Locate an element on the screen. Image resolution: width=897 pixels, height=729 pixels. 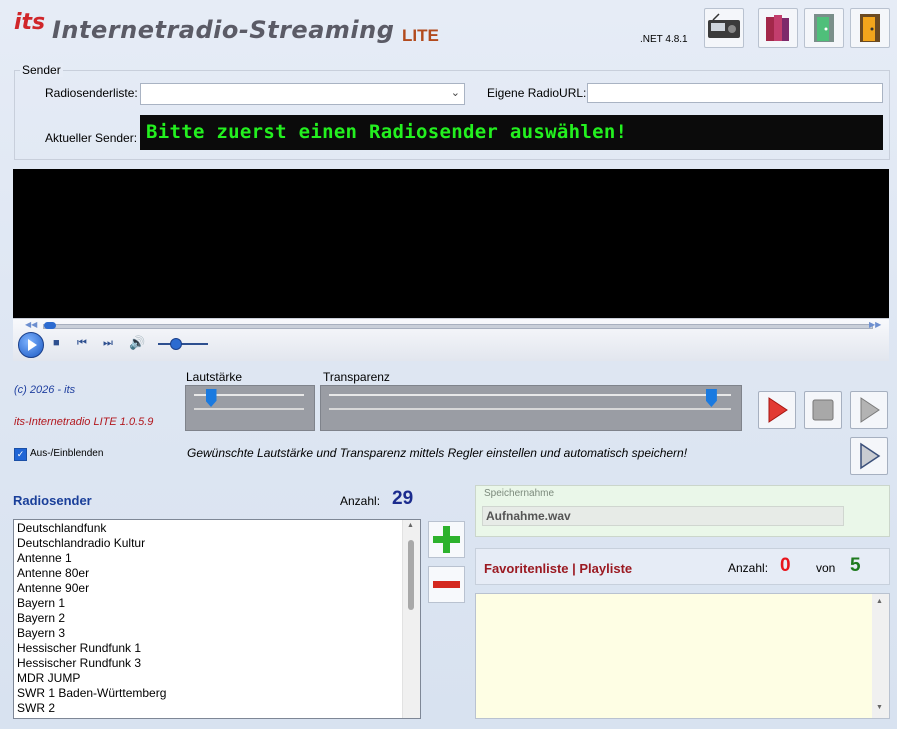
station-list-item: Deutschlandradio Kultur is located at coordinates (81, 543).